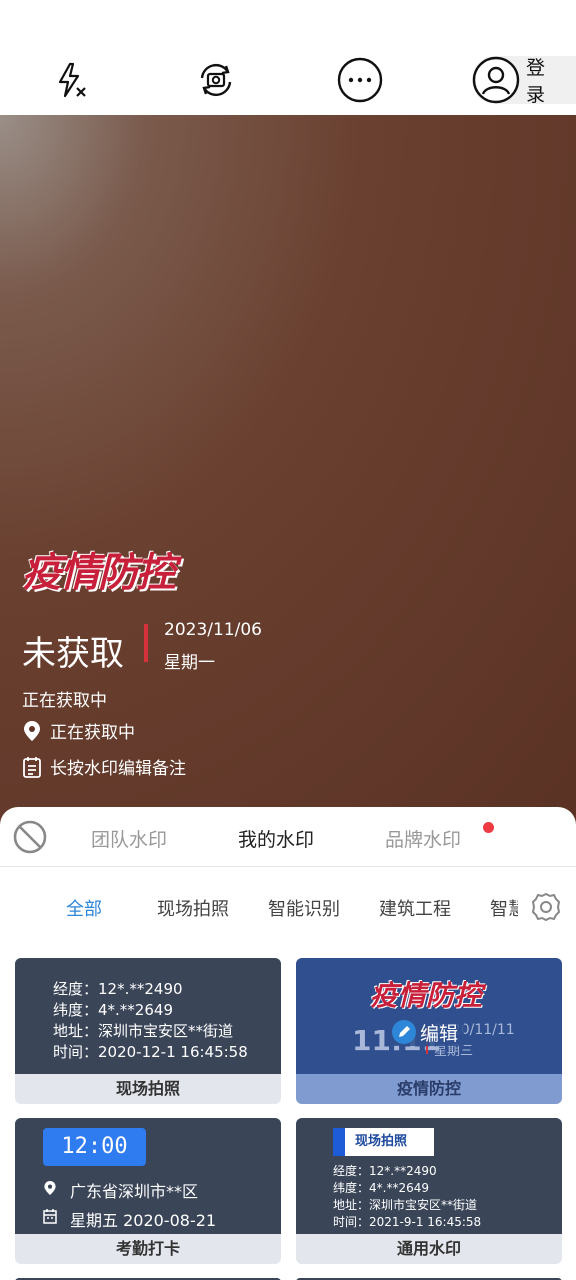 Image resolution: width=576 pixels, height=1280 pixels. Describe the element at coordinates (129, 838) in the screenshot. I see `tab-team-watermark: 团队水印` at that location.